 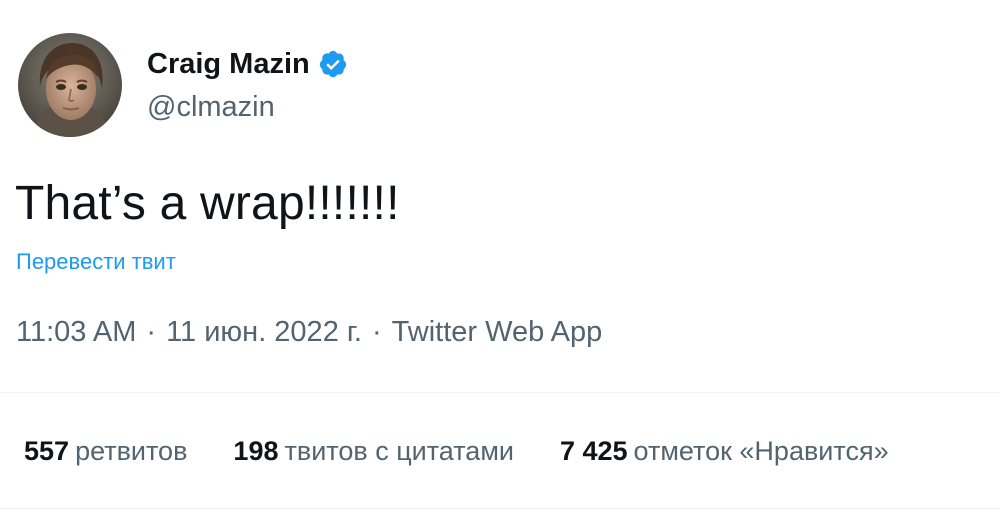 I want to click on tweet-text: That’s a wrap!!!!!!!, so click(x=207, y=203).